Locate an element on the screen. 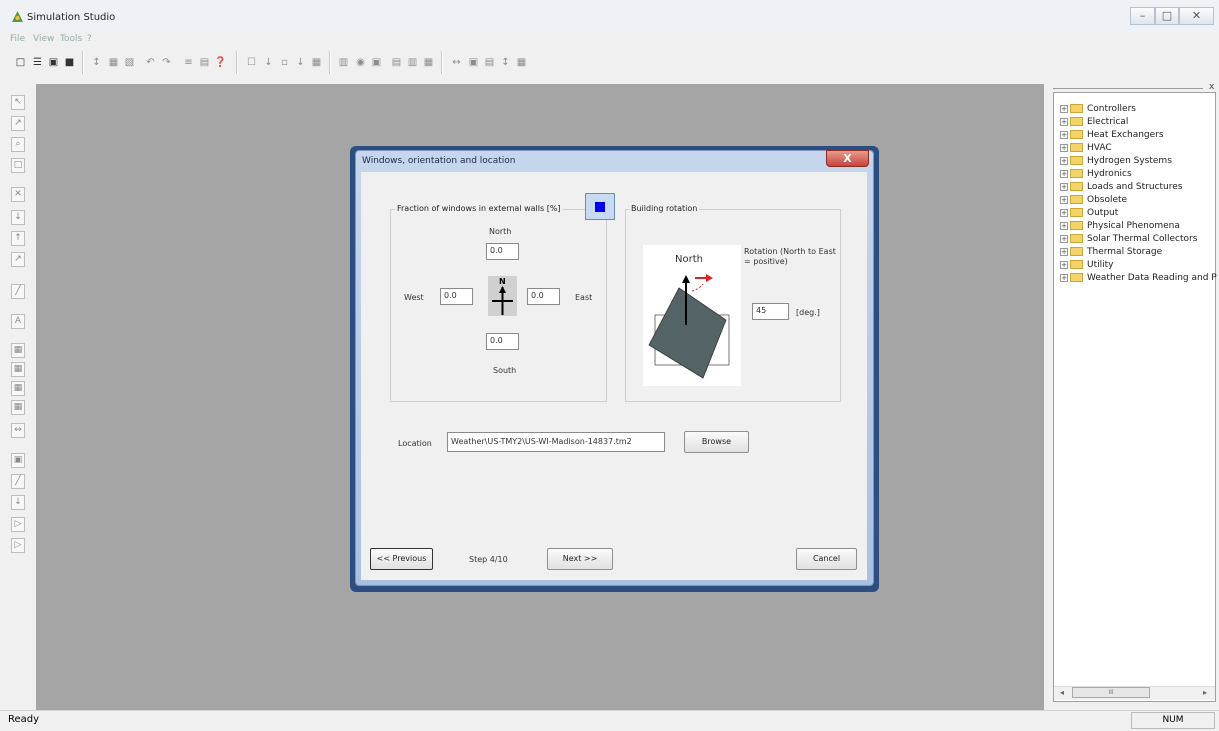  connect-icon: ▣ is located at coordinates (473, 62).